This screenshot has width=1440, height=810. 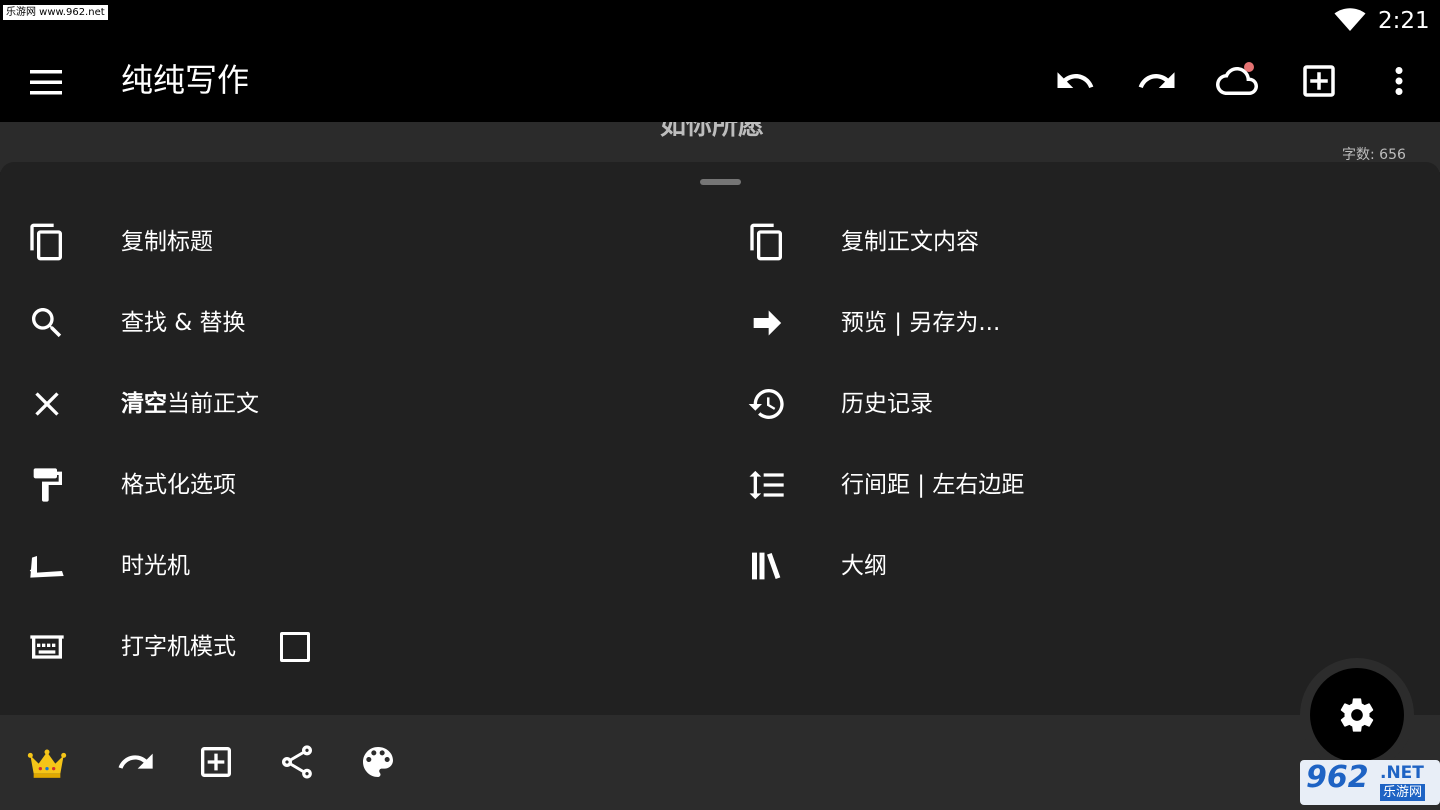 What do you see at coordinates (1077, 566) in the screenshot?
I see `menu-item-outline: 大纲` at bounding box center [1077, 566].